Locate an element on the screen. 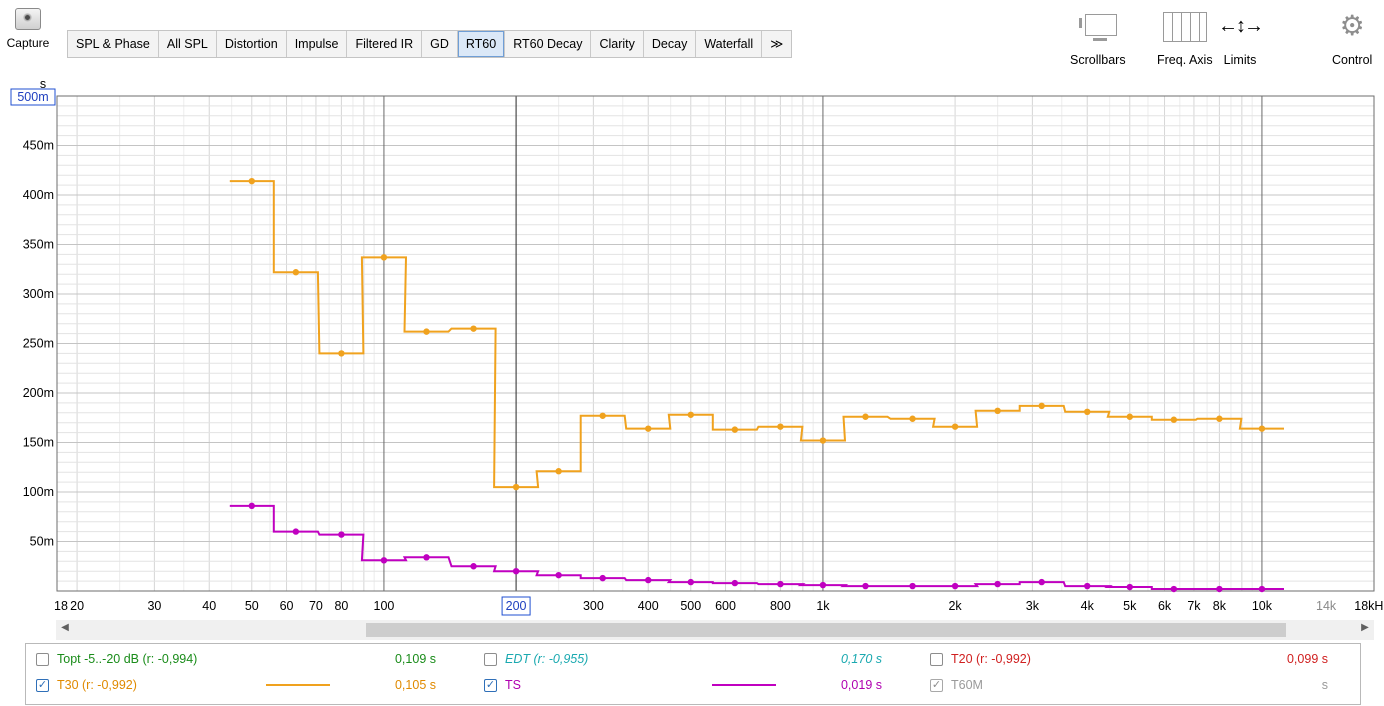  tab-clarity: Clarity is located at coordinates (617, 44).